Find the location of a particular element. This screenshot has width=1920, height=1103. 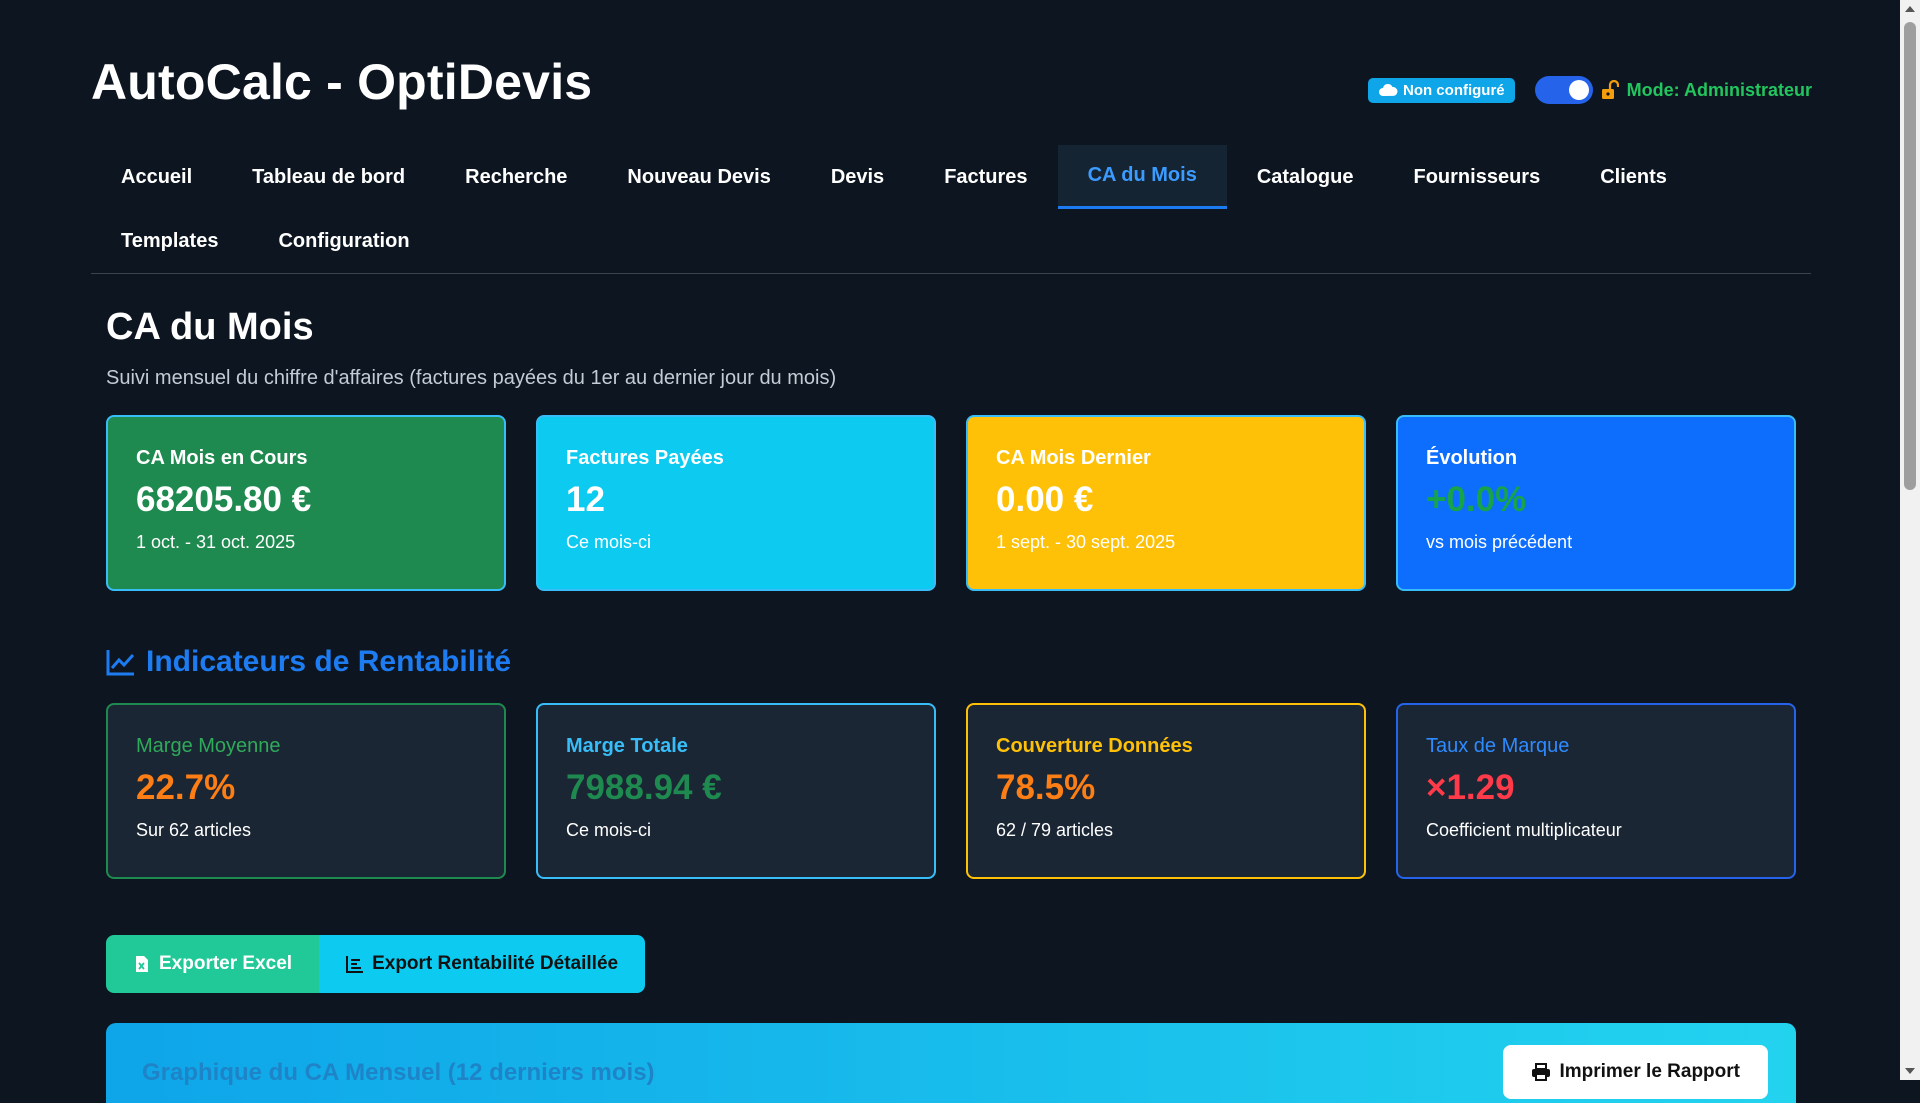

admin-mode-toggle-wrap: Mode: Administrateur is located at coordinates (1673, 90).